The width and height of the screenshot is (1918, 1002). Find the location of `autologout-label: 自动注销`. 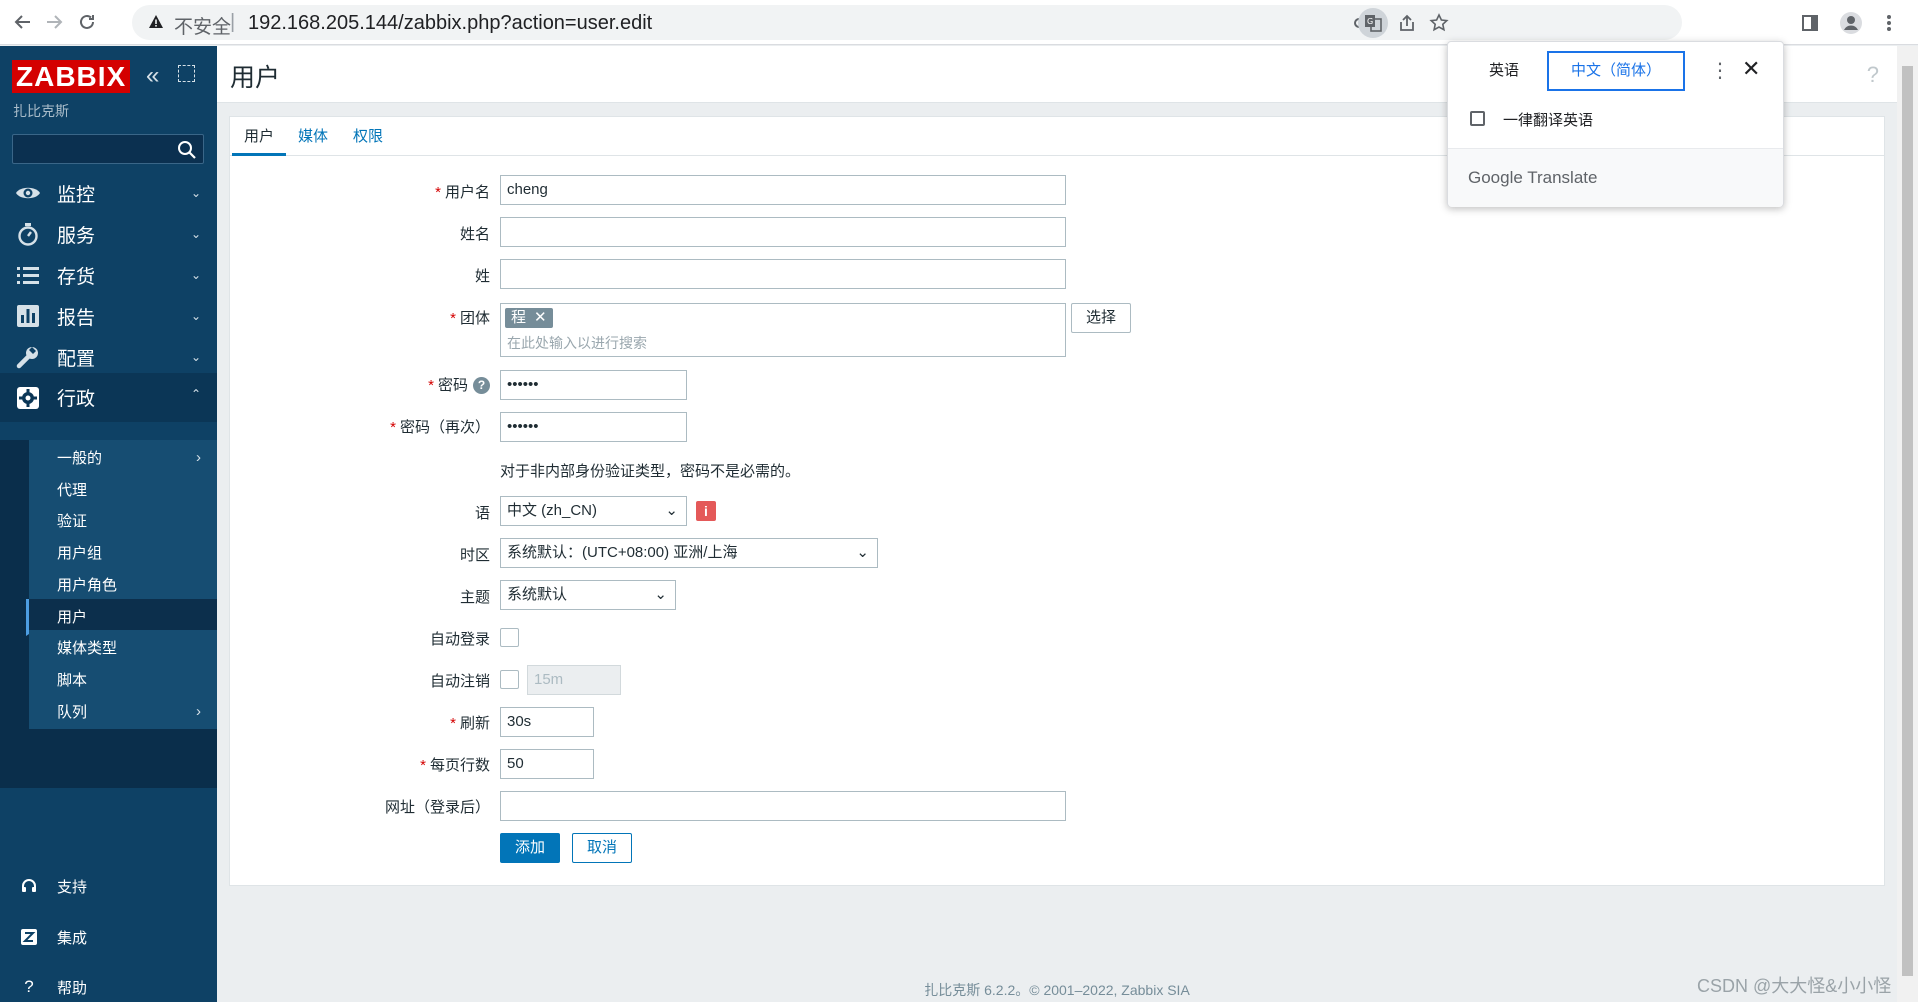

autologout-label: 自动注销 is located at coordinates (459, 681).